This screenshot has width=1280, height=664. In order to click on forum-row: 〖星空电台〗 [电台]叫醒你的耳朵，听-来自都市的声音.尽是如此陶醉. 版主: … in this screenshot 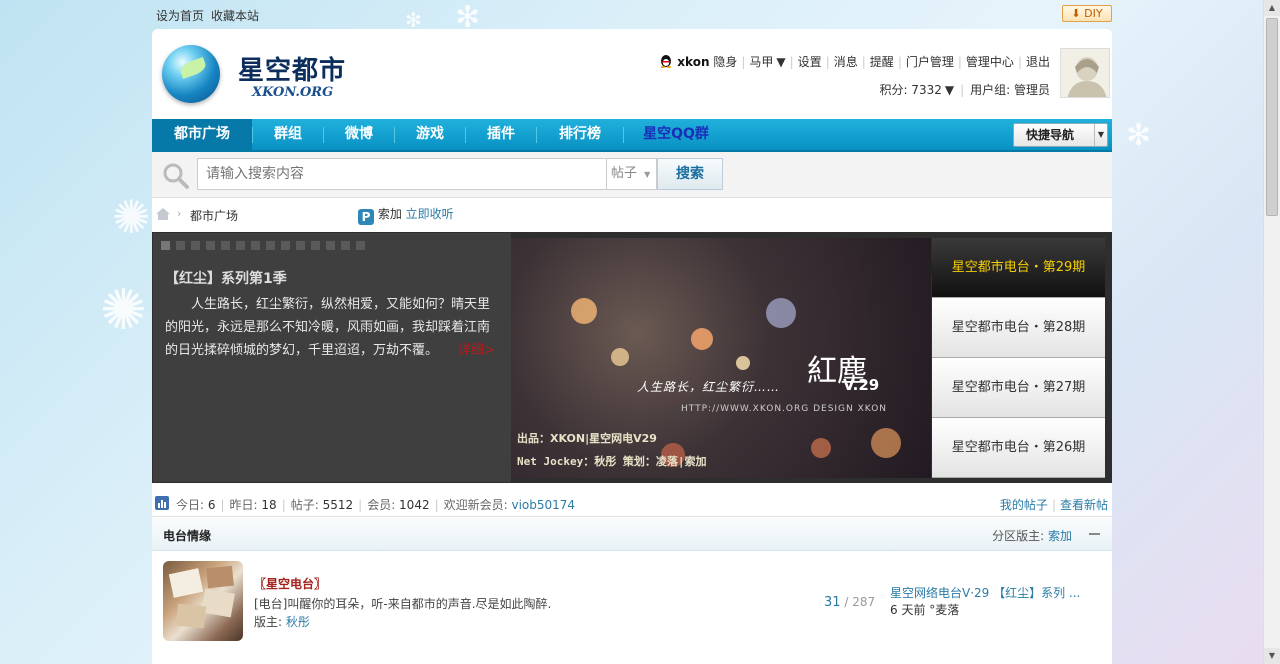, I will do `click(632, 607)`.